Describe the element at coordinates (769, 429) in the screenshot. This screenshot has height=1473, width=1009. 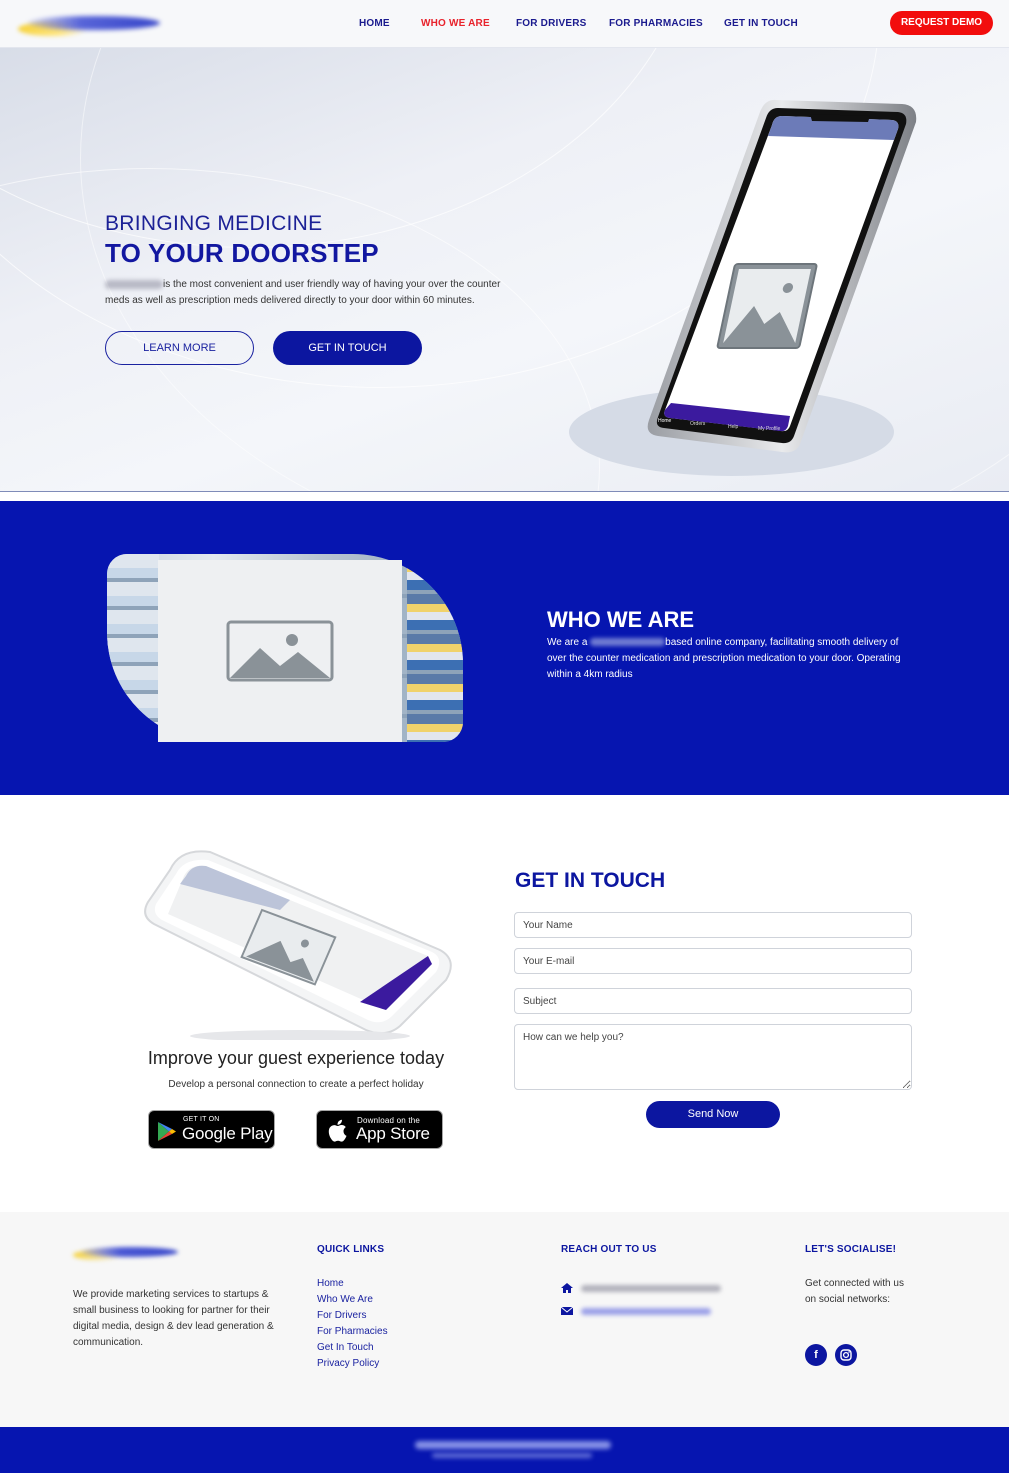
I see `phone-tab-profile: My Profile` at that location.